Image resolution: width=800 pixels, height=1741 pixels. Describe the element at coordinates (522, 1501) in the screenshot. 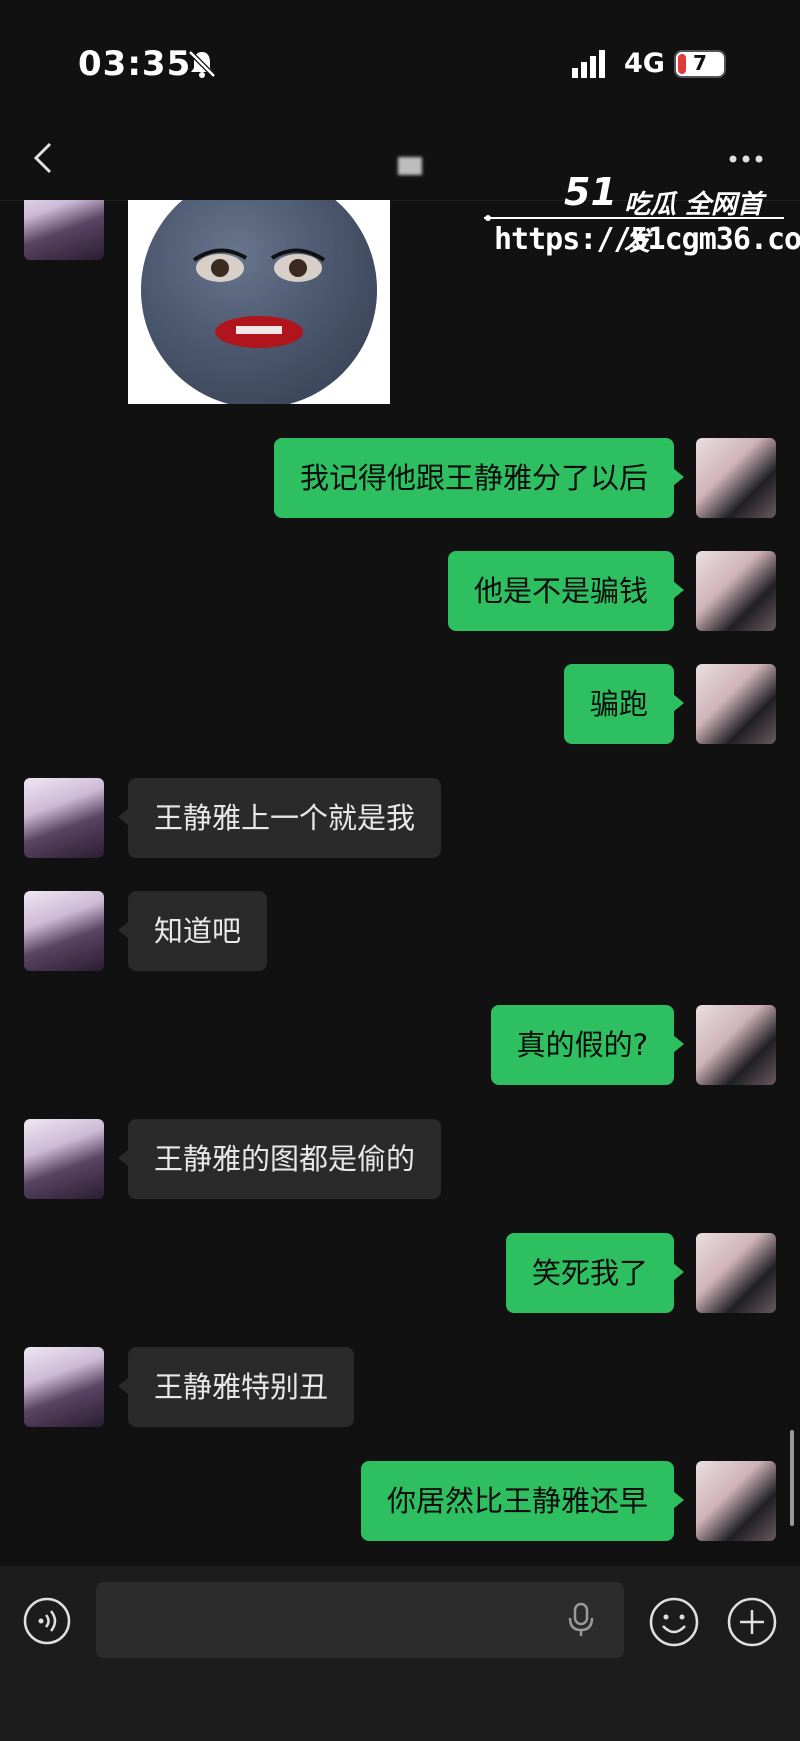

I see `message-bubble-sent: 你居然比王静雅还早` at that location.